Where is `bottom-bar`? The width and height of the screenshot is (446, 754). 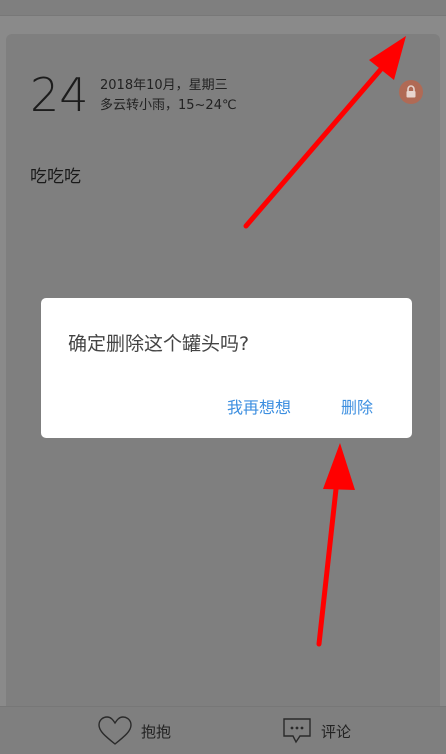 bottom-bar is located at coordinates (223, 730).